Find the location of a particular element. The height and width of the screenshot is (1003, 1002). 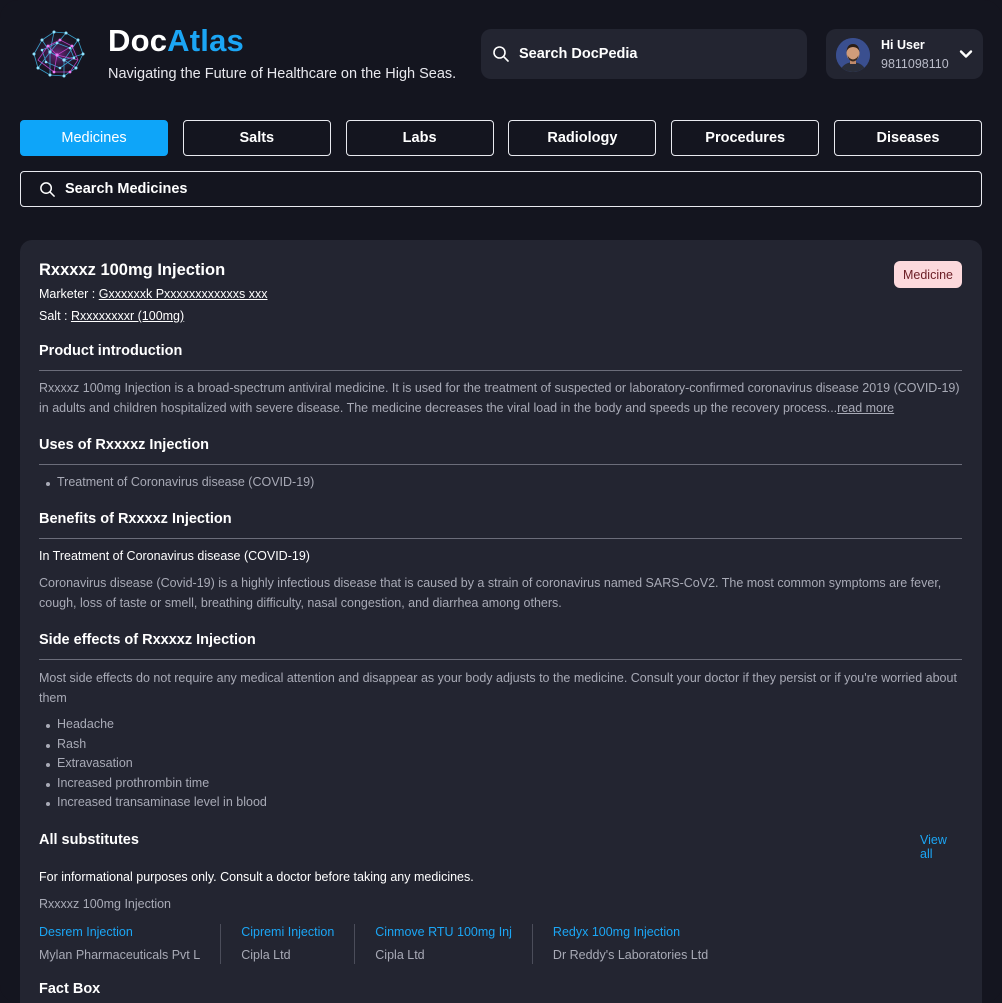

medicine-search-input: Search Medicines is located at coordinates (501, 189).